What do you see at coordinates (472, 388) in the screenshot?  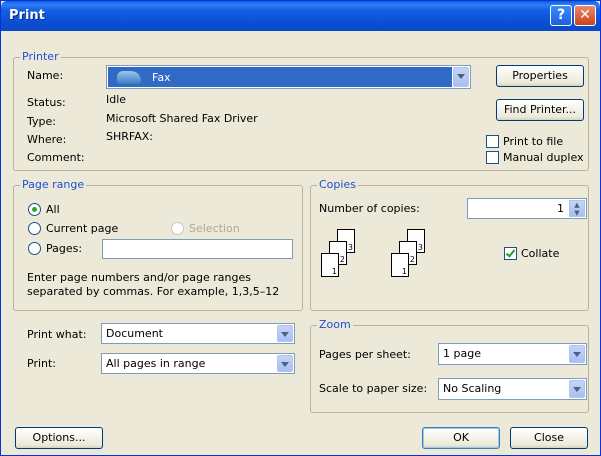 I see `scale-value: No Scaling` at bounding box center [472, 388].